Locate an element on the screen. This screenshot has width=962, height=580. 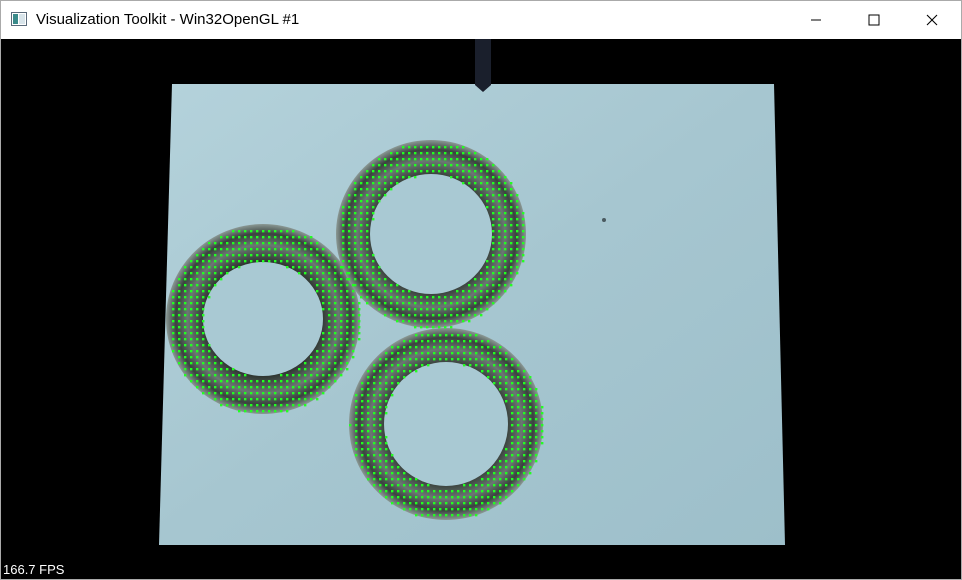
minimize-button is located at coordinates (816, 20).